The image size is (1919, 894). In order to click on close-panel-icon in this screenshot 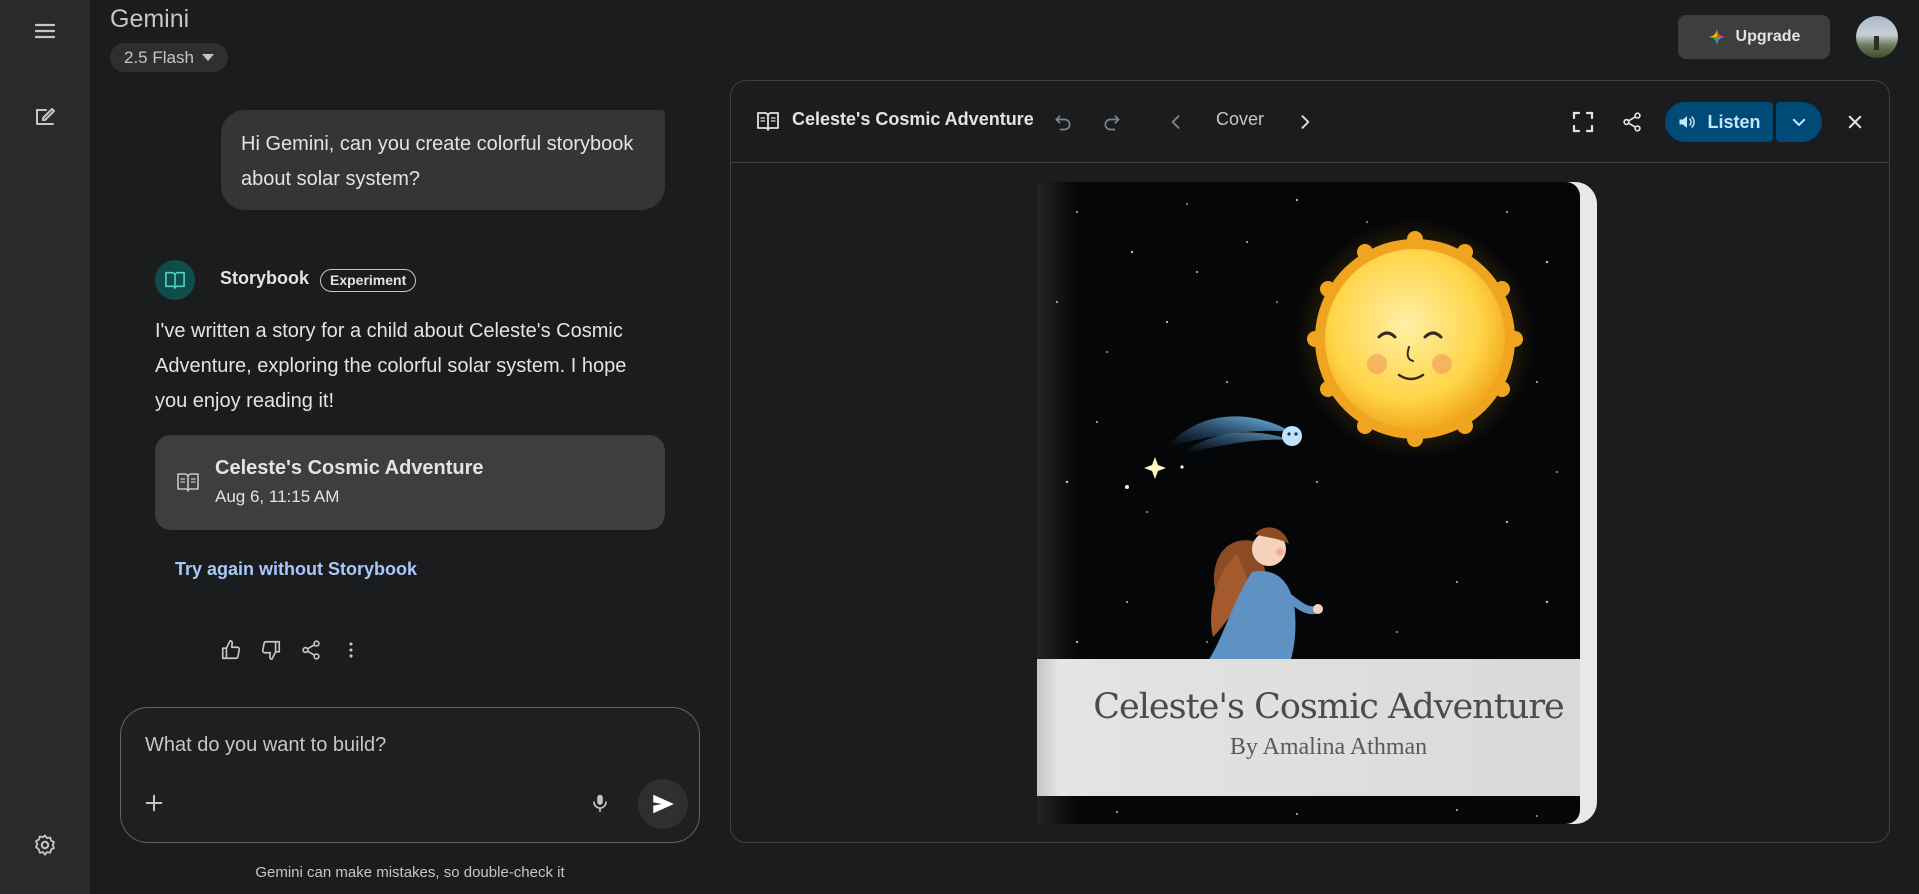, I will do `click(1855, 122)`.